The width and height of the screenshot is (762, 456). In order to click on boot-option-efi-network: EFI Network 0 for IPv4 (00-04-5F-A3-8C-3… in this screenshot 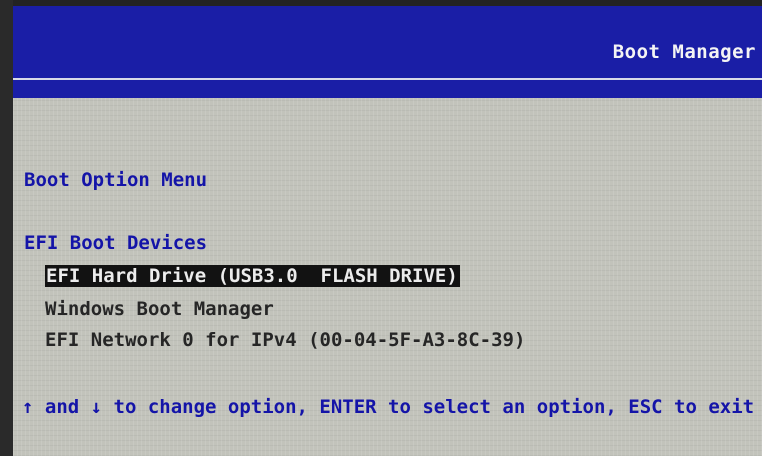, I will do `click(285, 340)`.